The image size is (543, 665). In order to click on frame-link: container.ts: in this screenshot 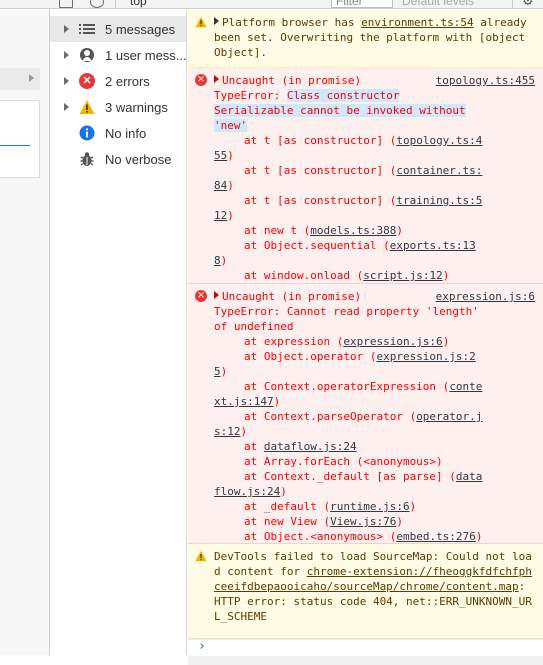, I will do `click(439, 170)`.